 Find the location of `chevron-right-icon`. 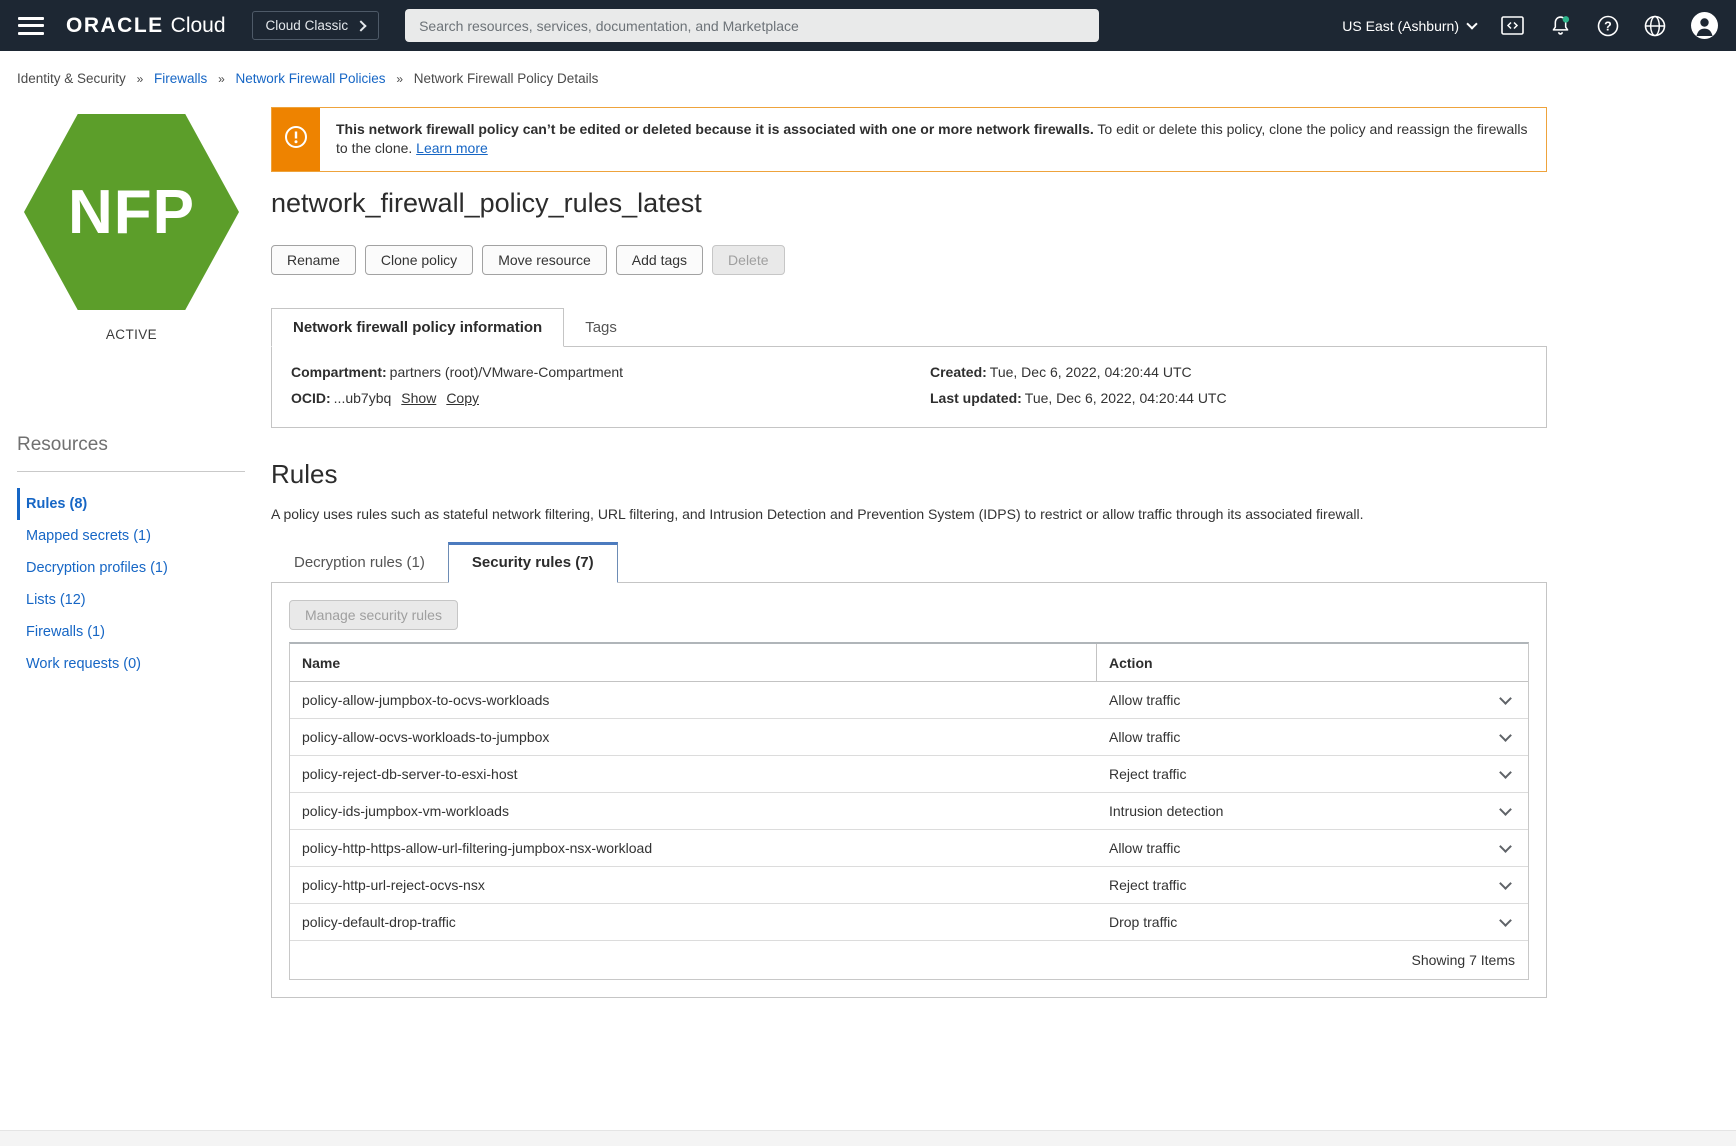

chevron-right-icon is located at coordinates (361, 25).